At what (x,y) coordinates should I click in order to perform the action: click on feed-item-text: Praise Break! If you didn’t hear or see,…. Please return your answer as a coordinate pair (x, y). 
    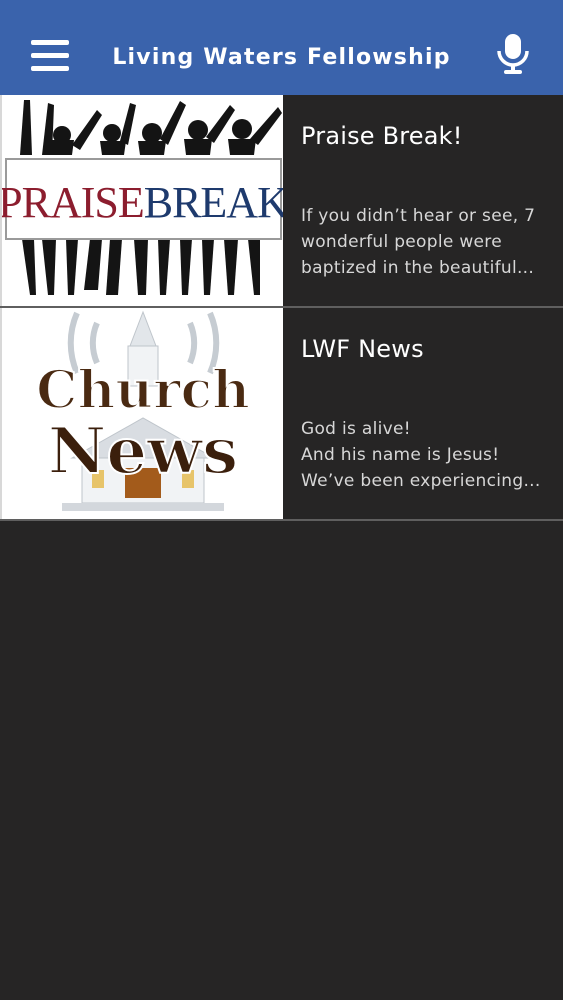
    Looking at the image, I should click on (423, 200).